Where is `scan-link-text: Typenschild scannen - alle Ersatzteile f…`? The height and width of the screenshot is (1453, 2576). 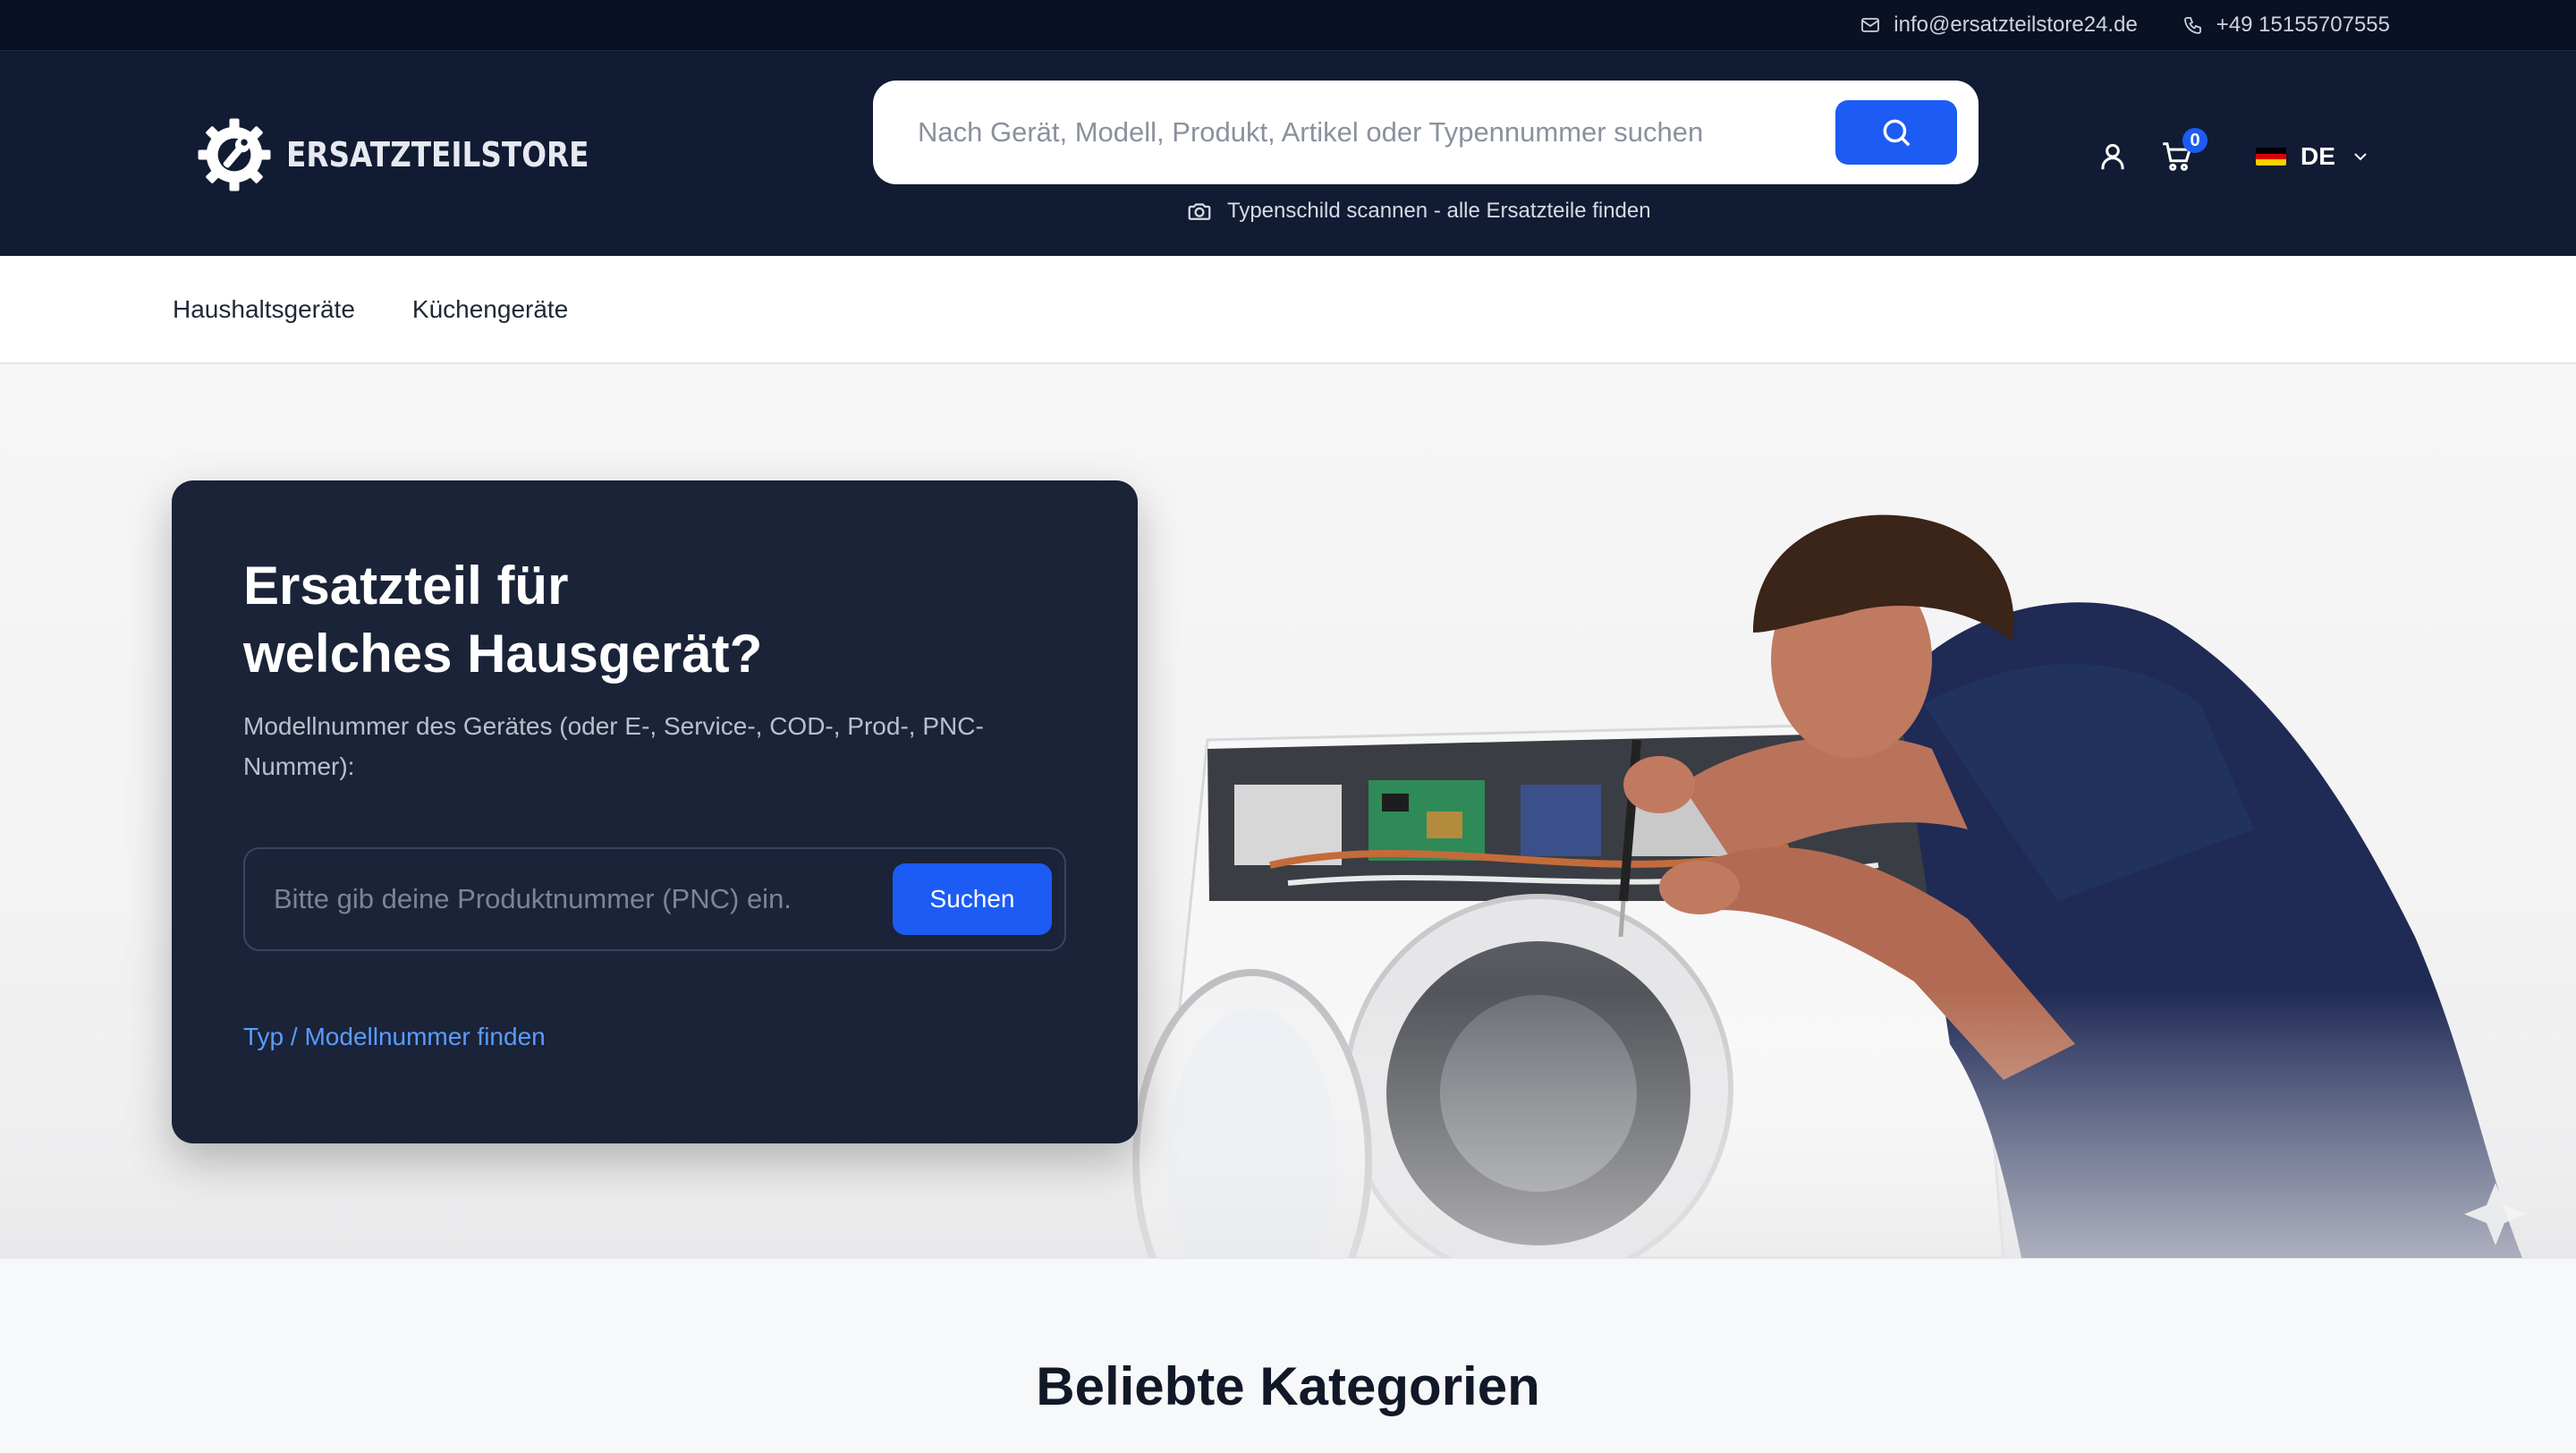 scan-link-text: Typenschild scannen - alle Ersatzteile f… is located at coordinates (1439, 211).